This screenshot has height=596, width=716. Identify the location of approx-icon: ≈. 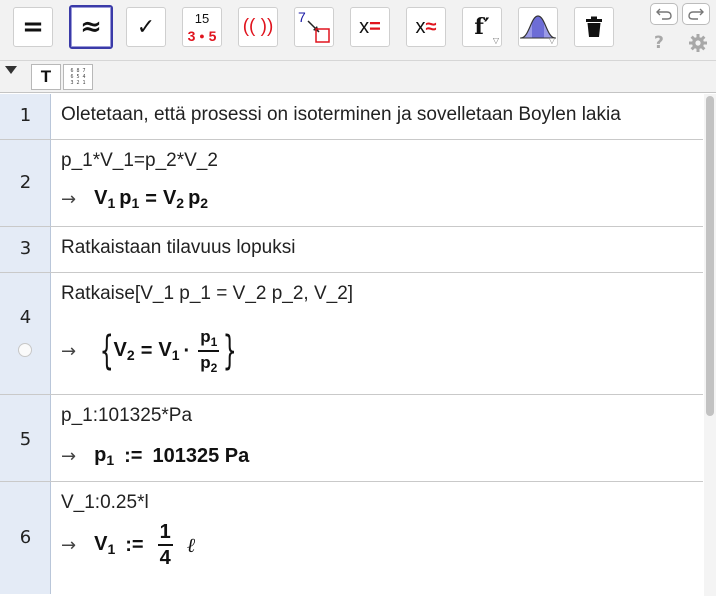
(91, 27).